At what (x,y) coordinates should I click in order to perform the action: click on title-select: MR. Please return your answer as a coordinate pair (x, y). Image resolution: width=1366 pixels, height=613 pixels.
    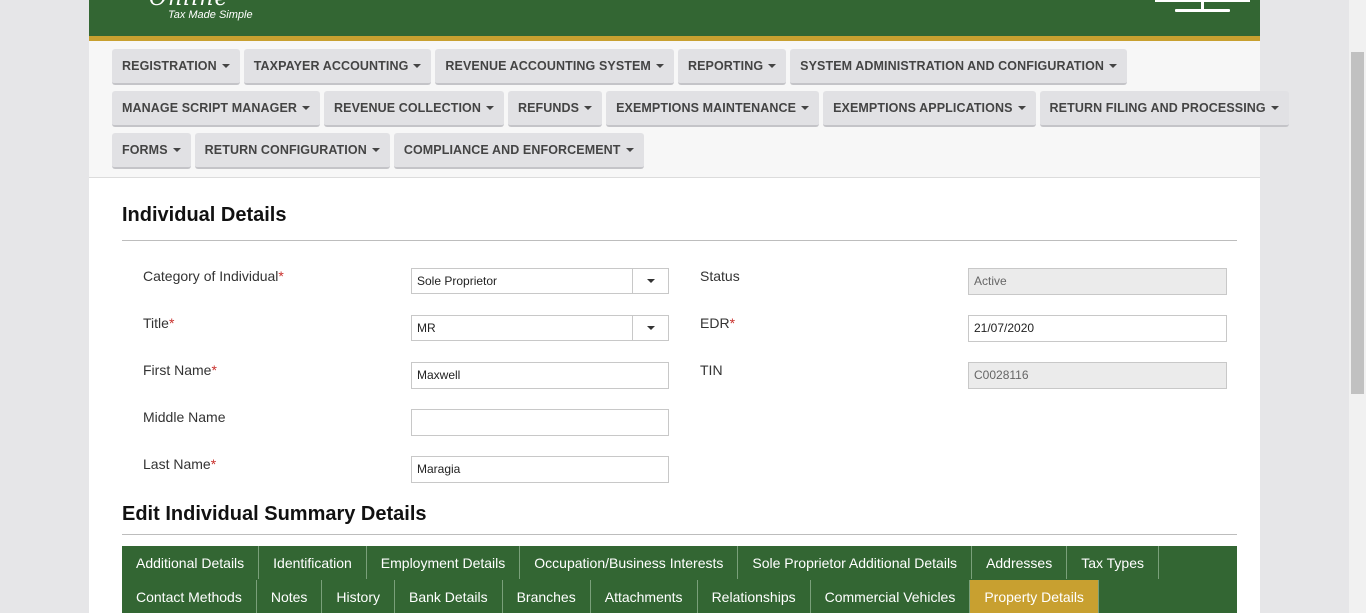
    Looking at the image, I should click on (540, 328).